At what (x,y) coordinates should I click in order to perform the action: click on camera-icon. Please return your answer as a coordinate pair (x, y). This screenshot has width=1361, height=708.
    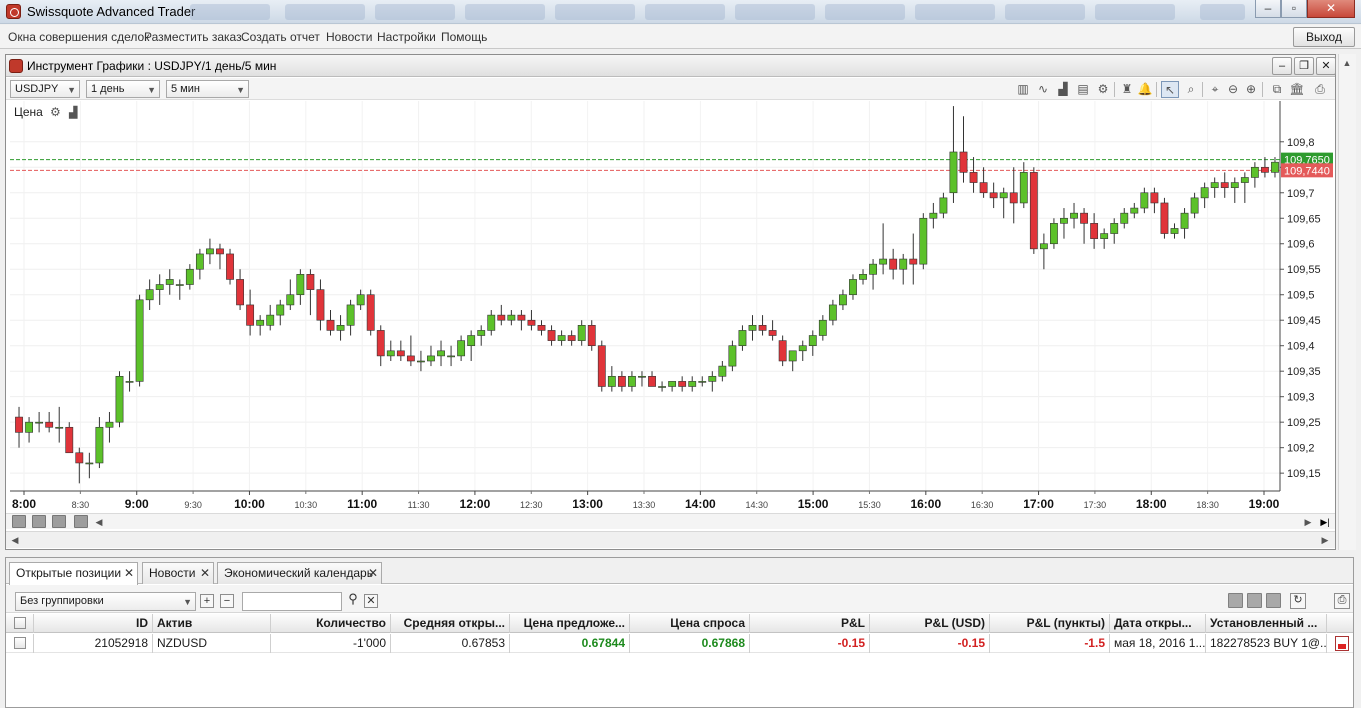
    Looking at the image, I should click on (59, 521).